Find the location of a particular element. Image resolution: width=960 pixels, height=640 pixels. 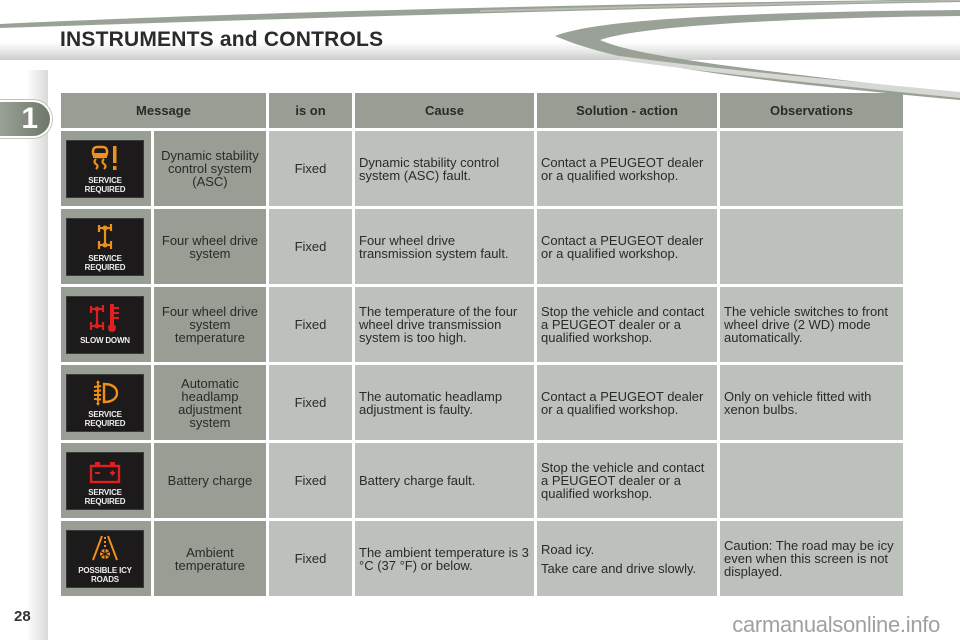

page-number: 28 is located at coordinates (22, 616).